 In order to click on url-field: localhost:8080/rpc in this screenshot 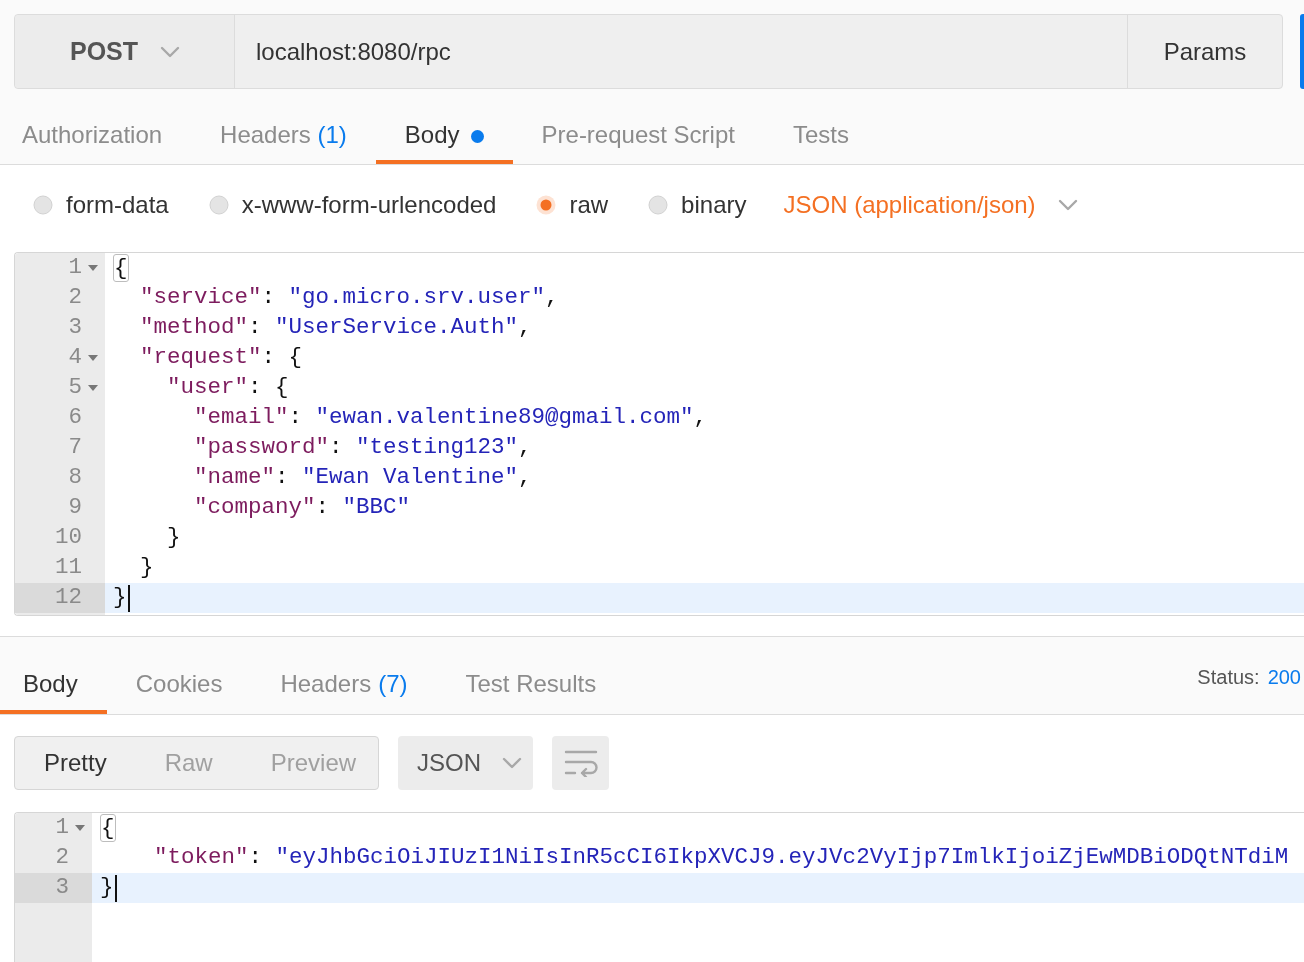, I will do `click(681, 51)`.